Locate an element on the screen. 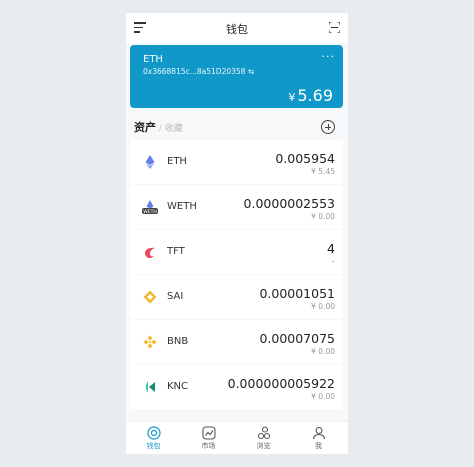 The image size is (474, 467). top-bar: 钱包 is located at coordinates (237, 28).